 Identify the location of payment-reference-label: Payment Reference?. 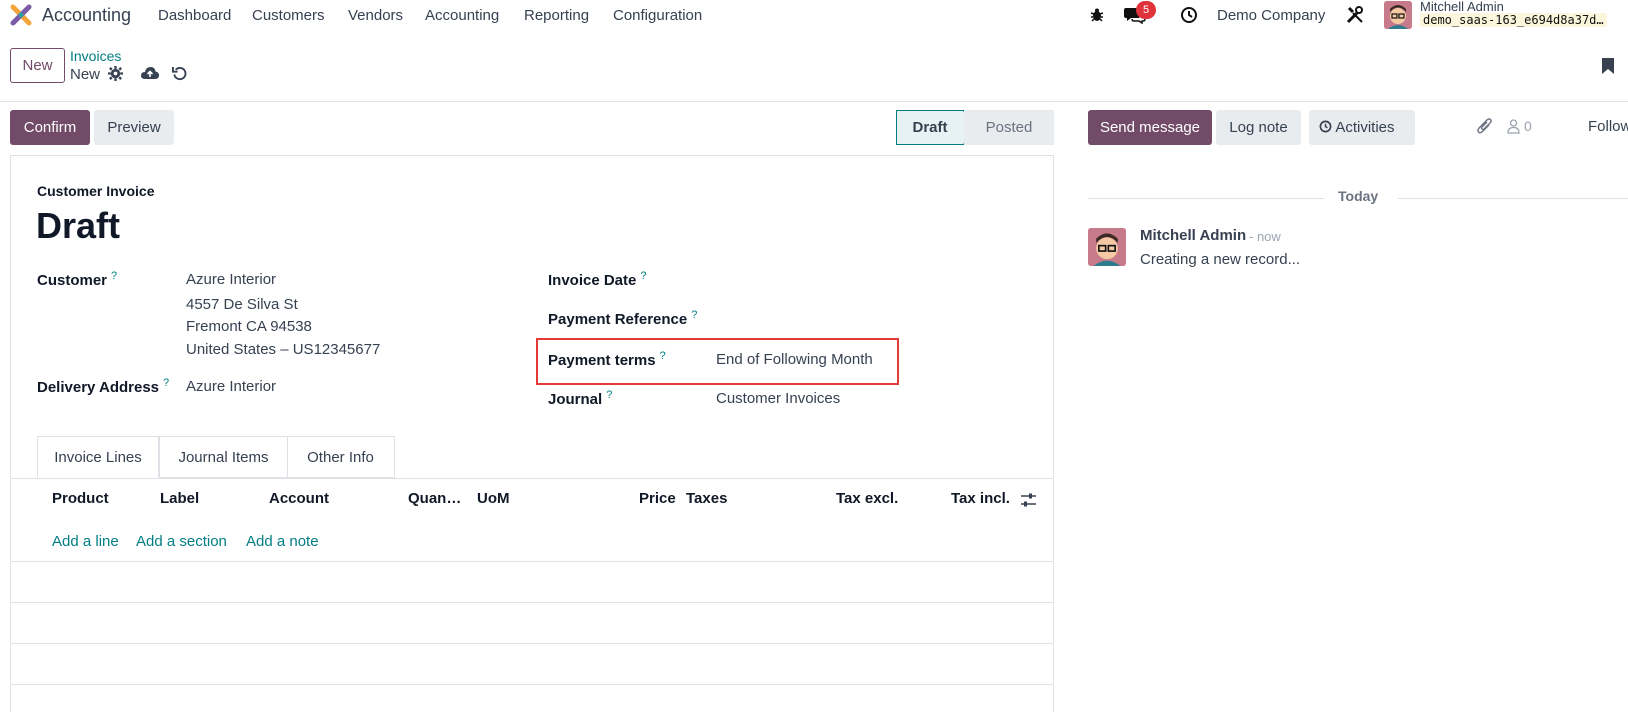
(623, 318).